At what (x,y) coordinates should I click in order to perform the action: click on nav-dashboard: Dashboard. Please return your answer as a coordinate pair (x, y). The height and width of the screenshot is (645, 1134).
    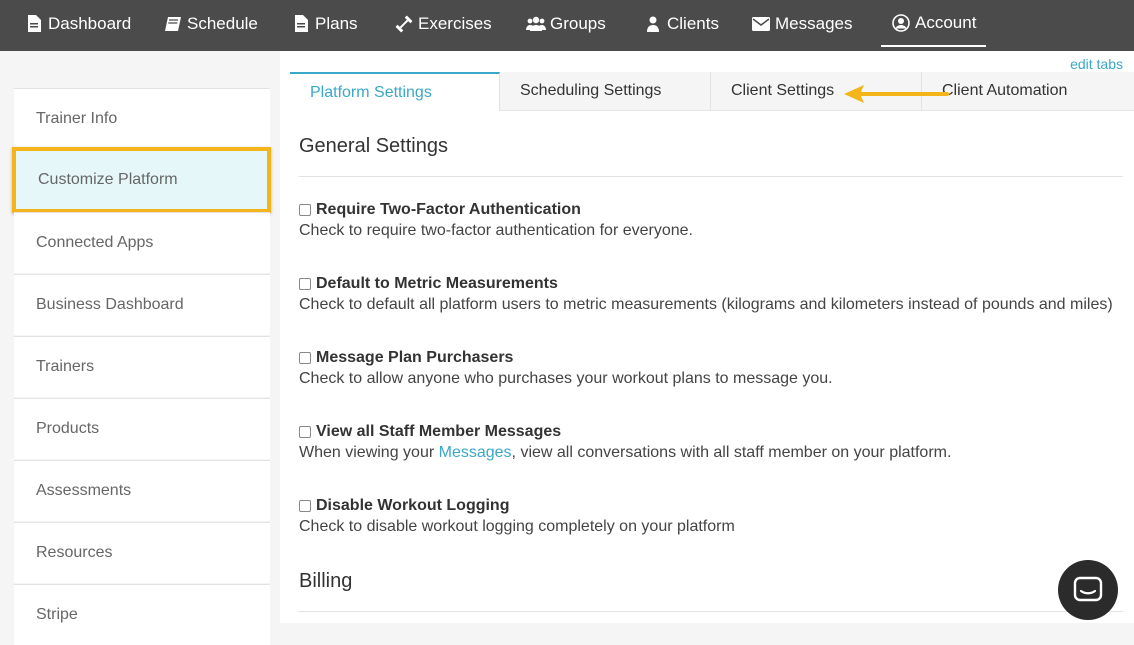
    Looking at the image, I should click on (77, 23).